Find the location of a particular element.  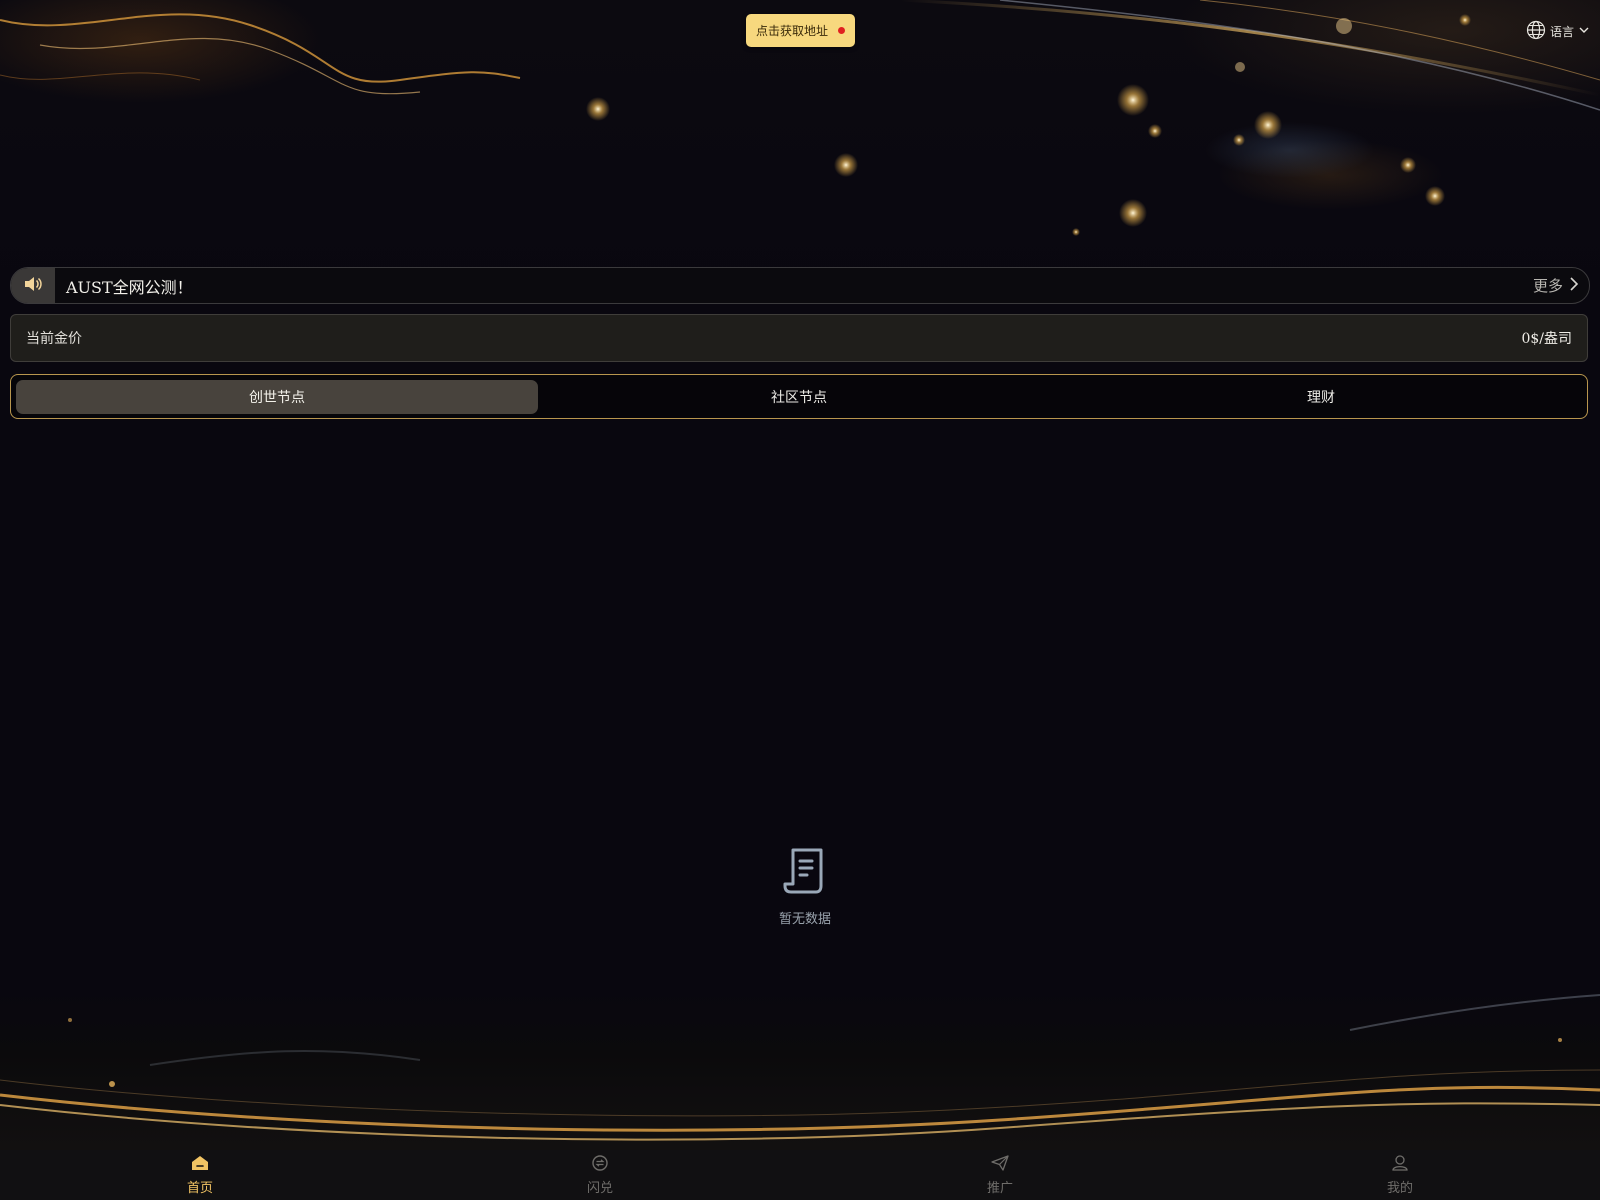

speaker-icon is located at coordinates (33, 286).